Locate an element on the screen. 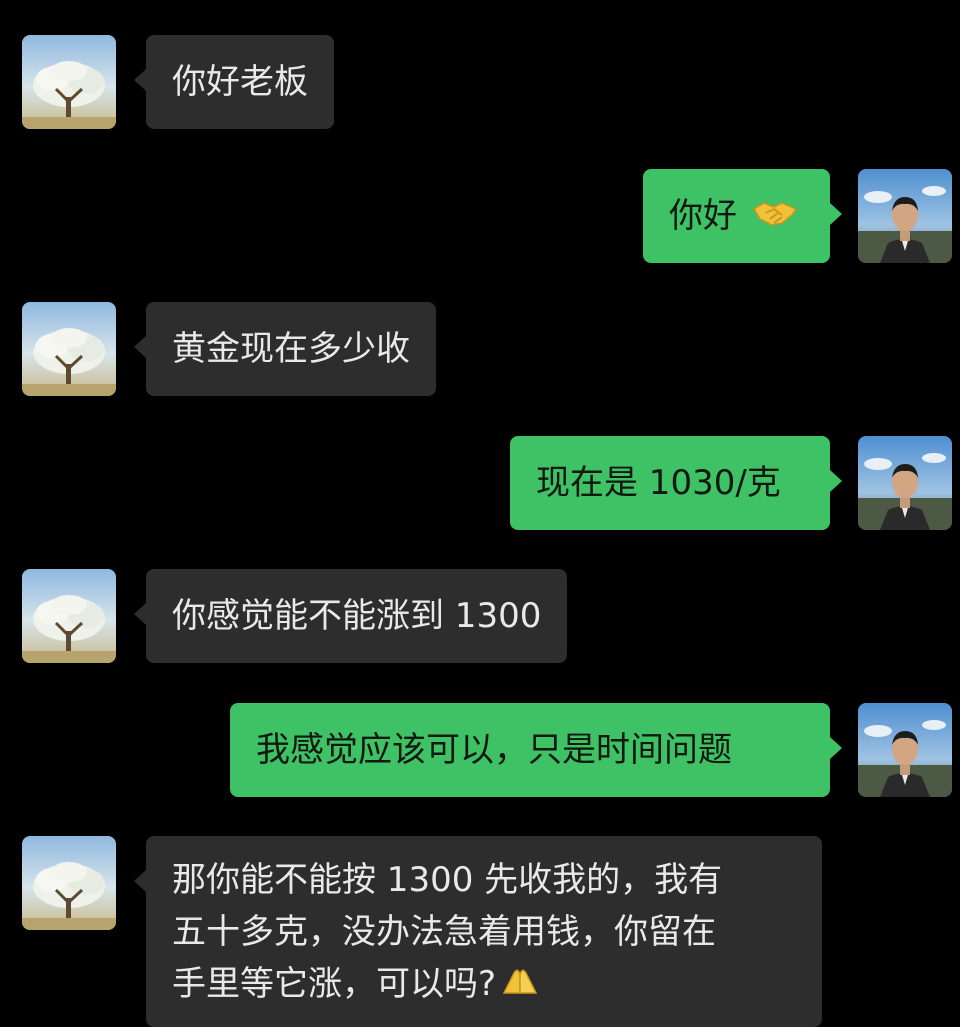  message-bubble: 我感觉应该可以，只是时间问题 is located at coordinates (530, 750).